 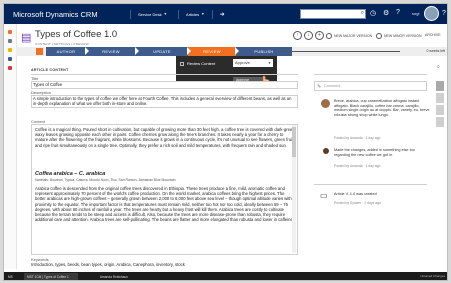 I want to click on nav-articles-label: Articles, so click(x=193, y=14).